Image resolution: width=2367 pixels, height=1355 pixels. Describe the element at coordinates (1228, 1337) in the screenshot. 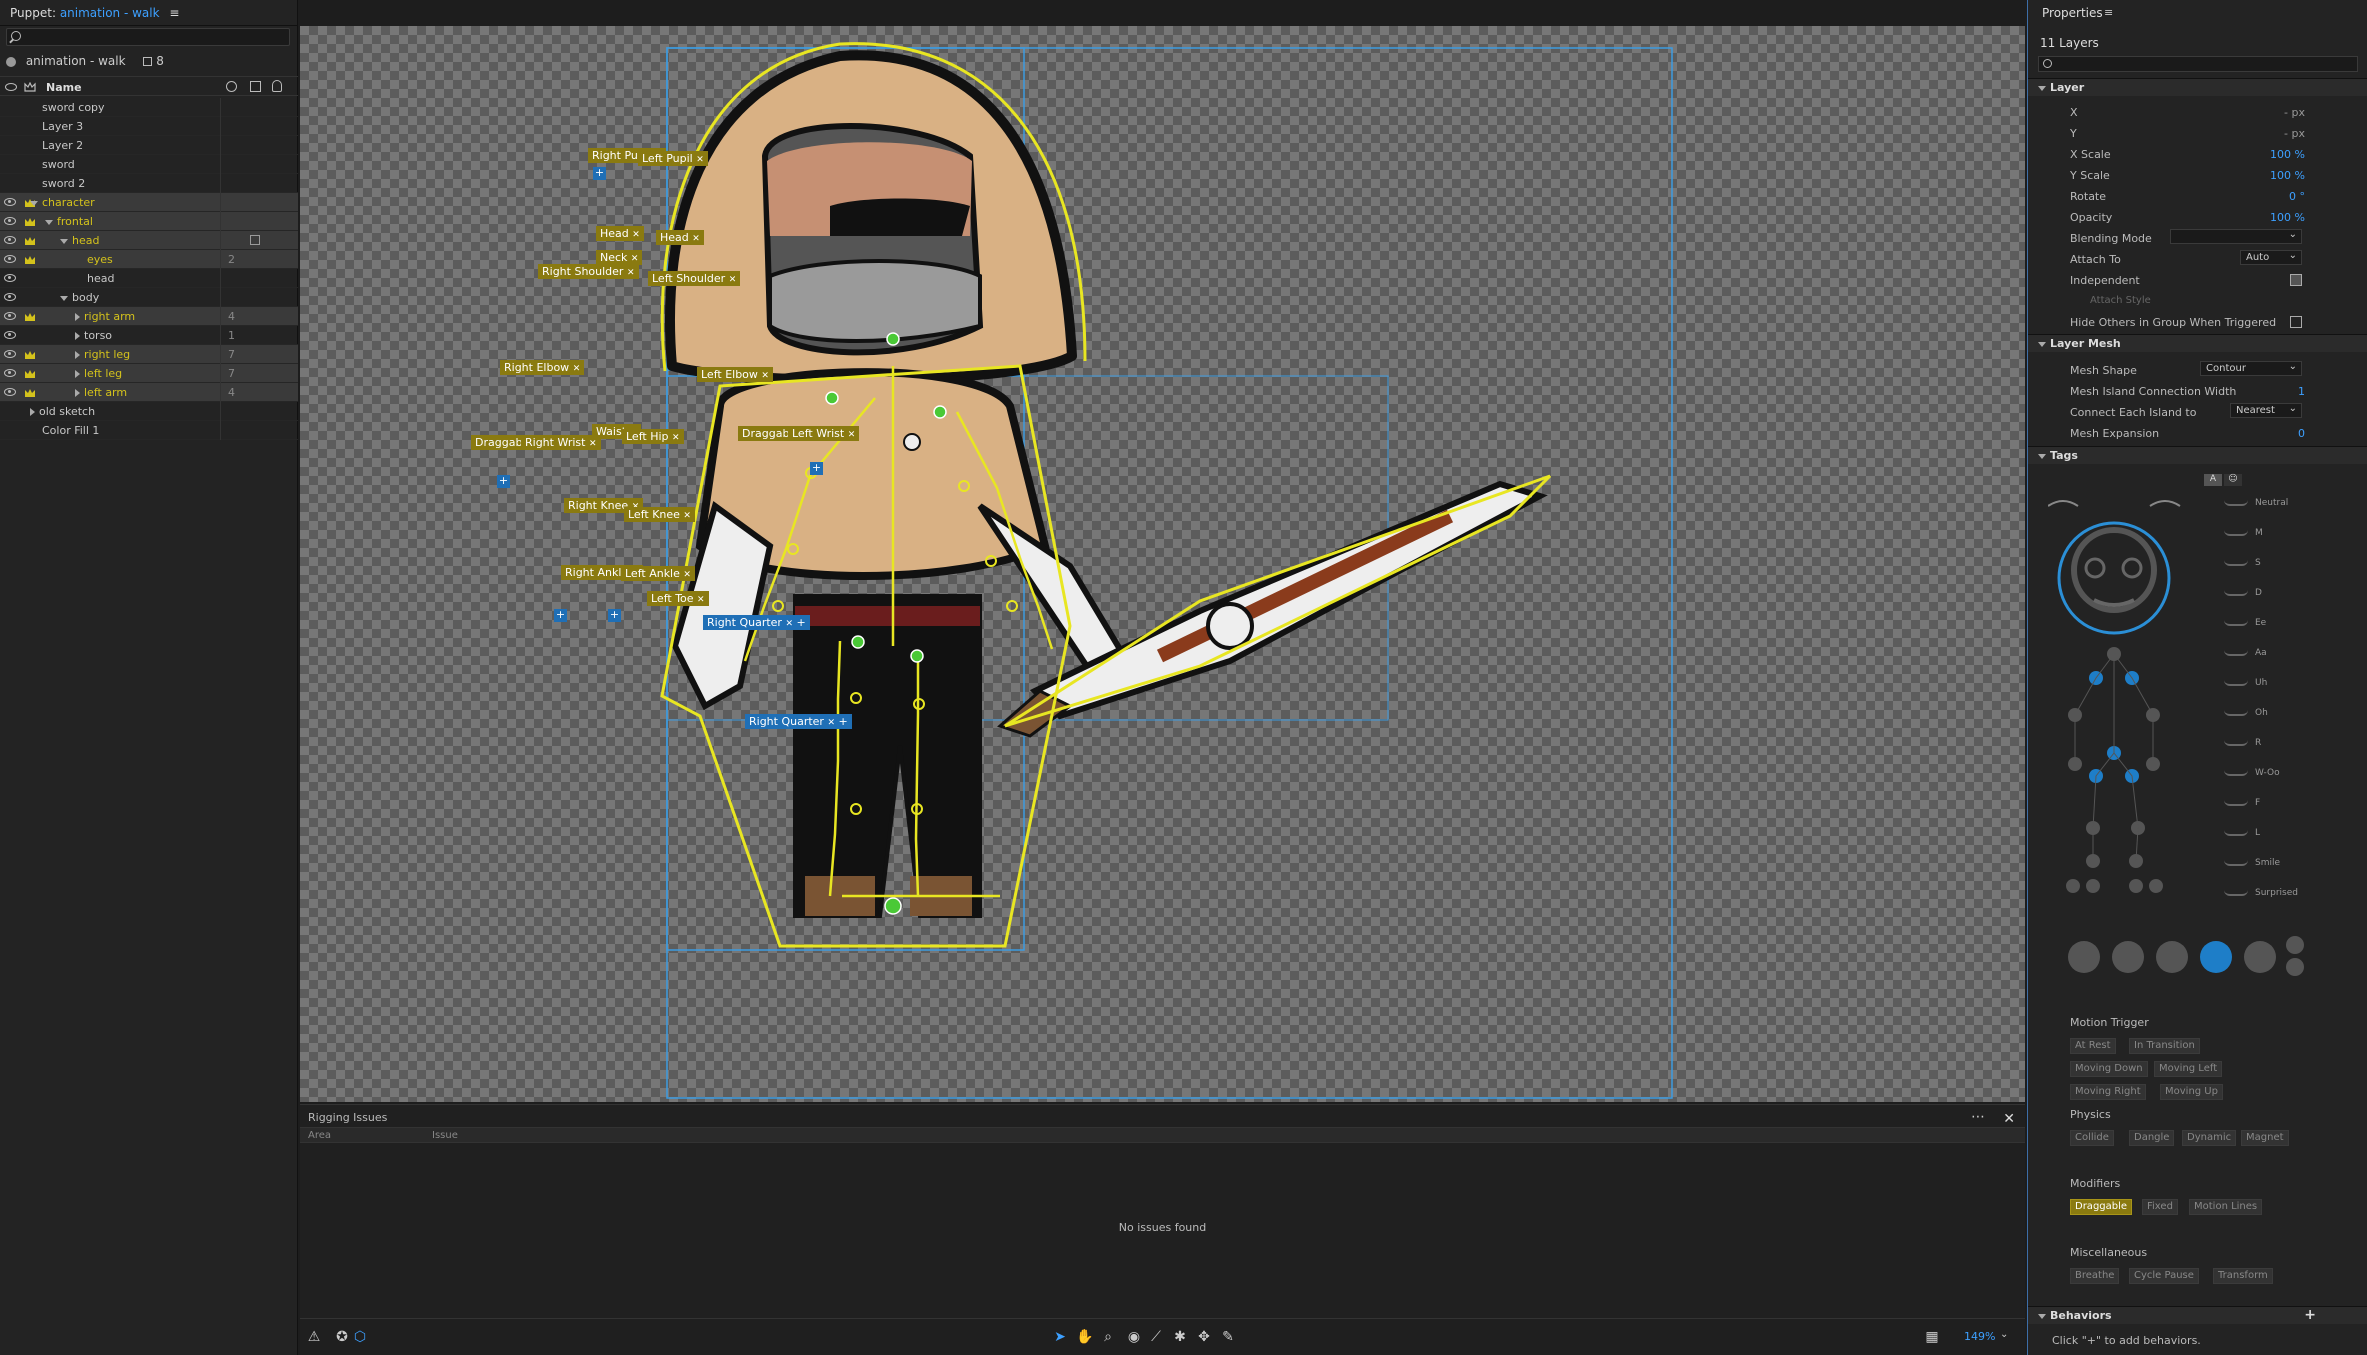

I see `dangle-tool-icon: ✎` at that location.